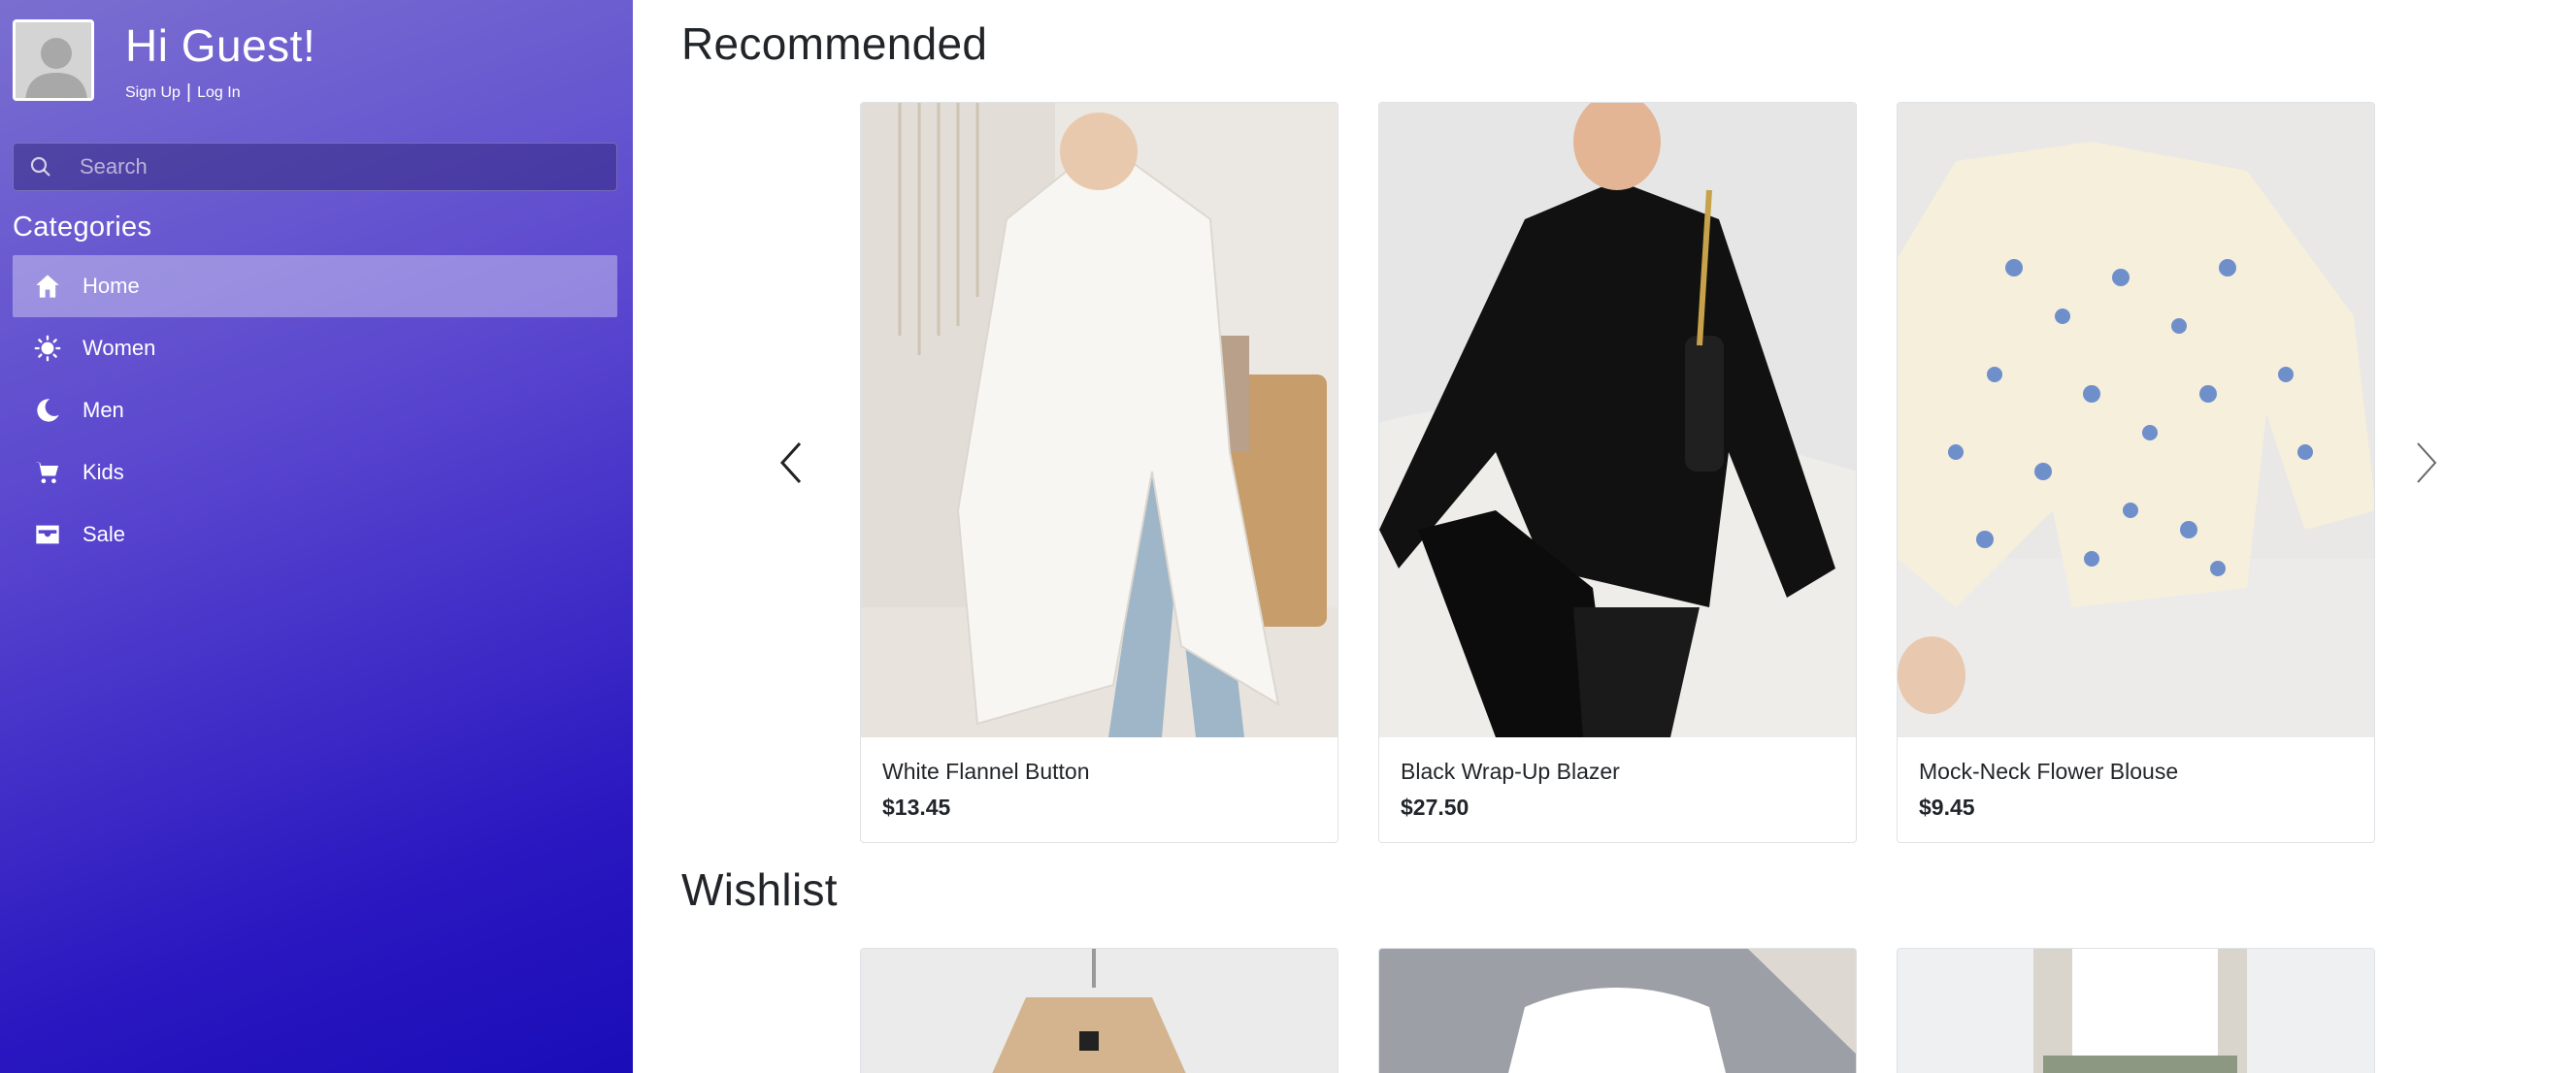  I want to click on product-card: Black Wrap-Up Blazer $27.50, so click(1617, 472).